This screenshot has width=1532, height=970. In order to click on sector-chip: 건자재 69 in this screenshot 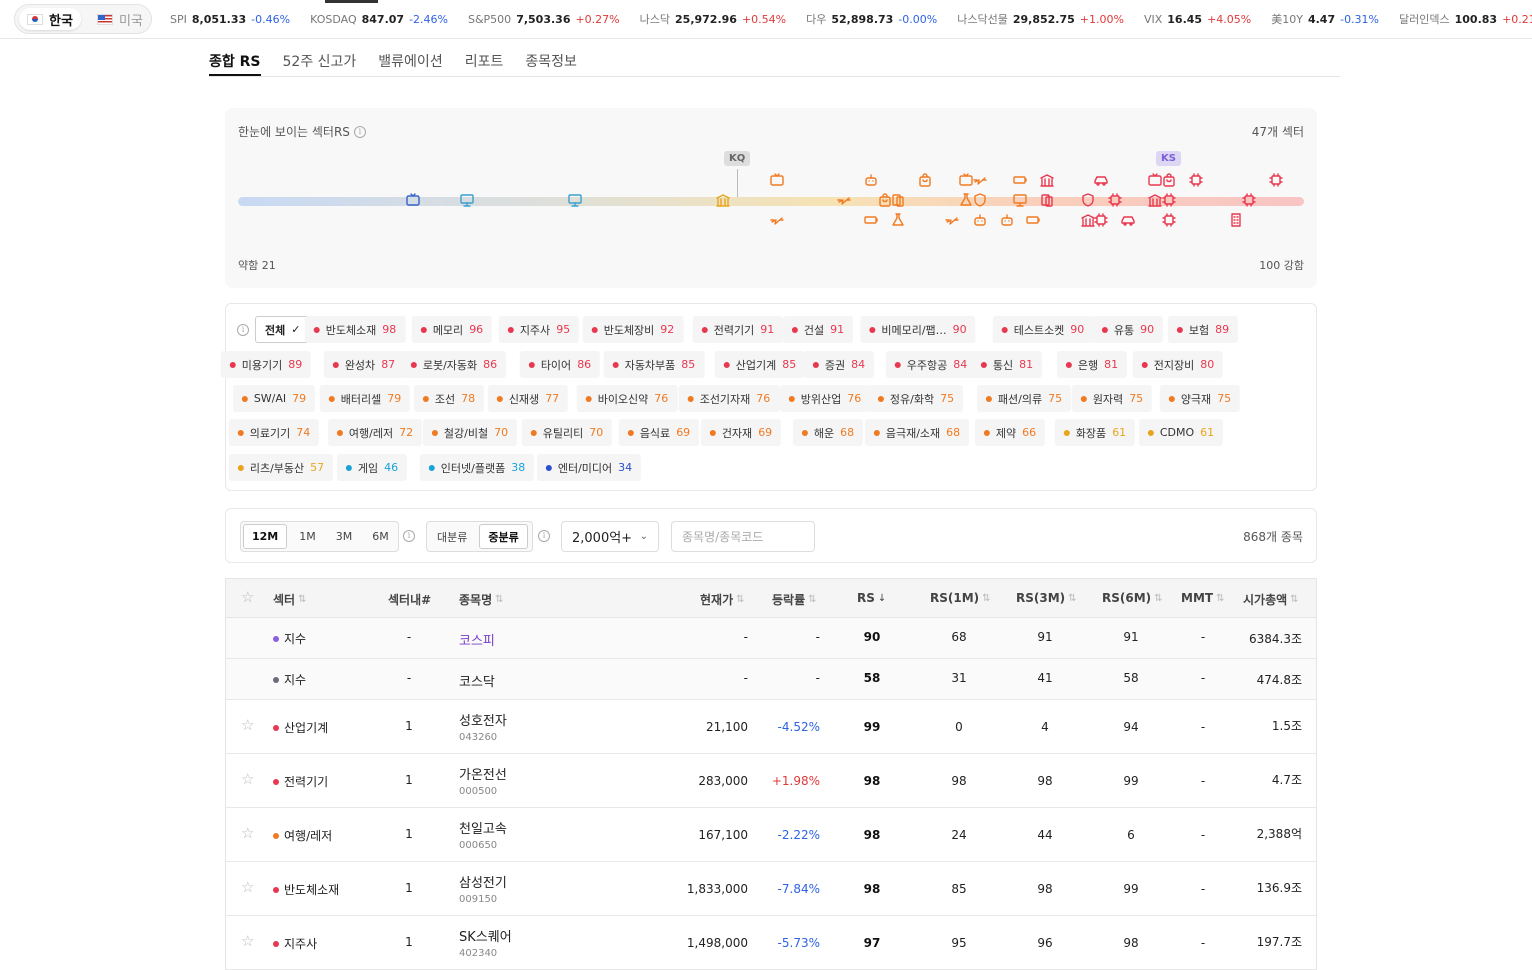, I will do `click(741, 432)`.